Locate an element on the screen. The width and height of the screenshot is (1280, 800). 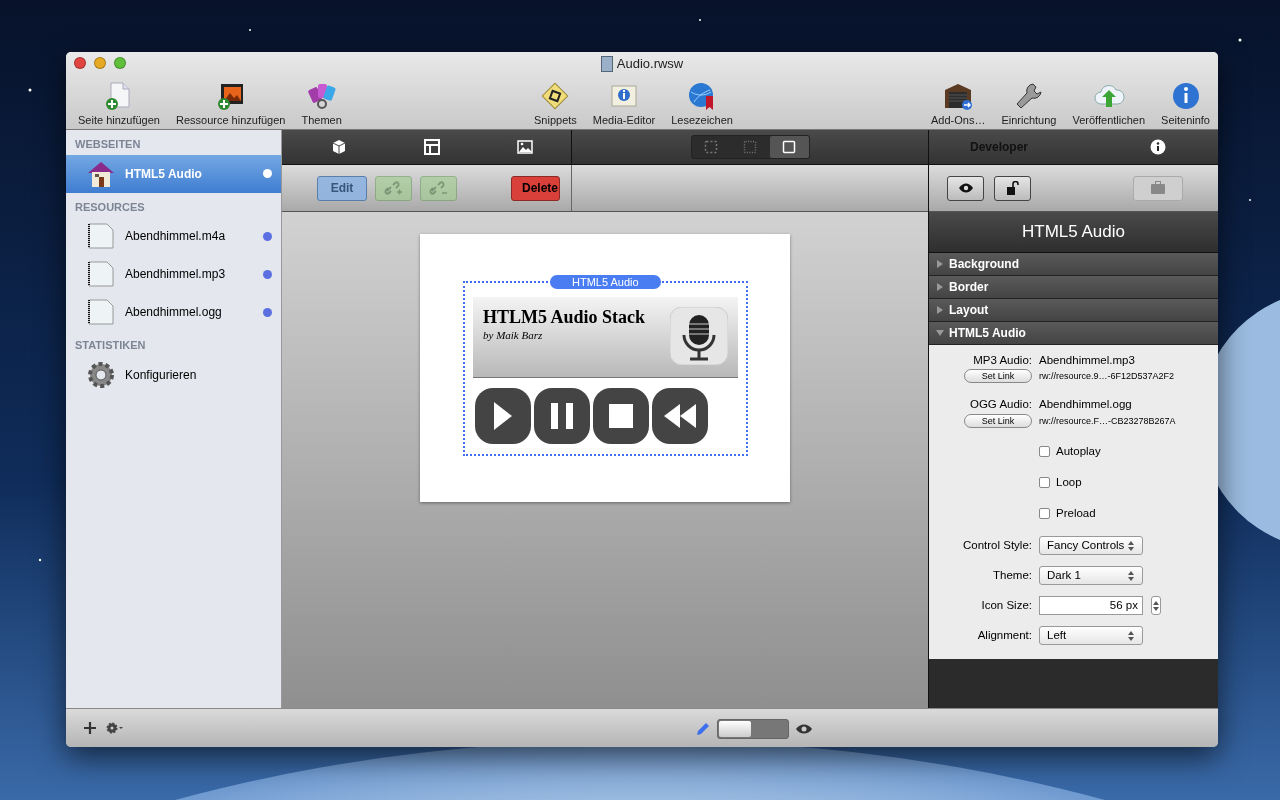
triangle-down-icon is located at coordinates (940, 333).